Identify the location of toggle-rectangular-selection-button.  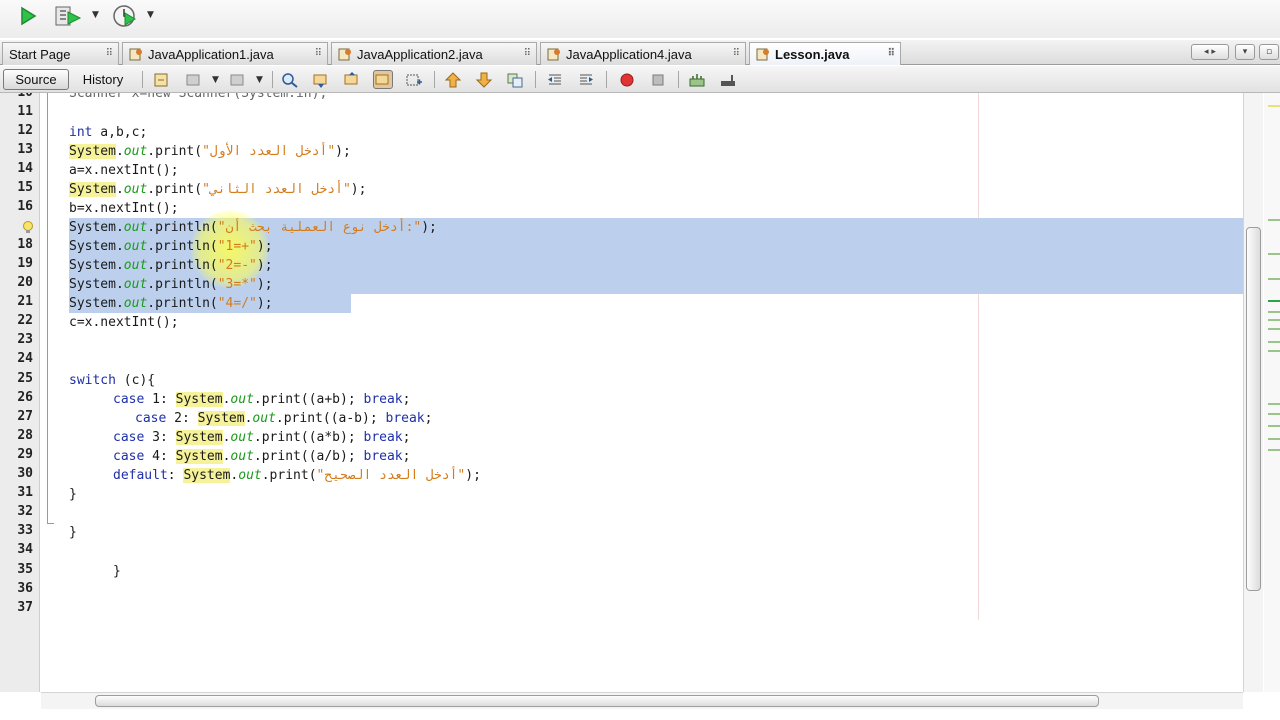
(414, 79).